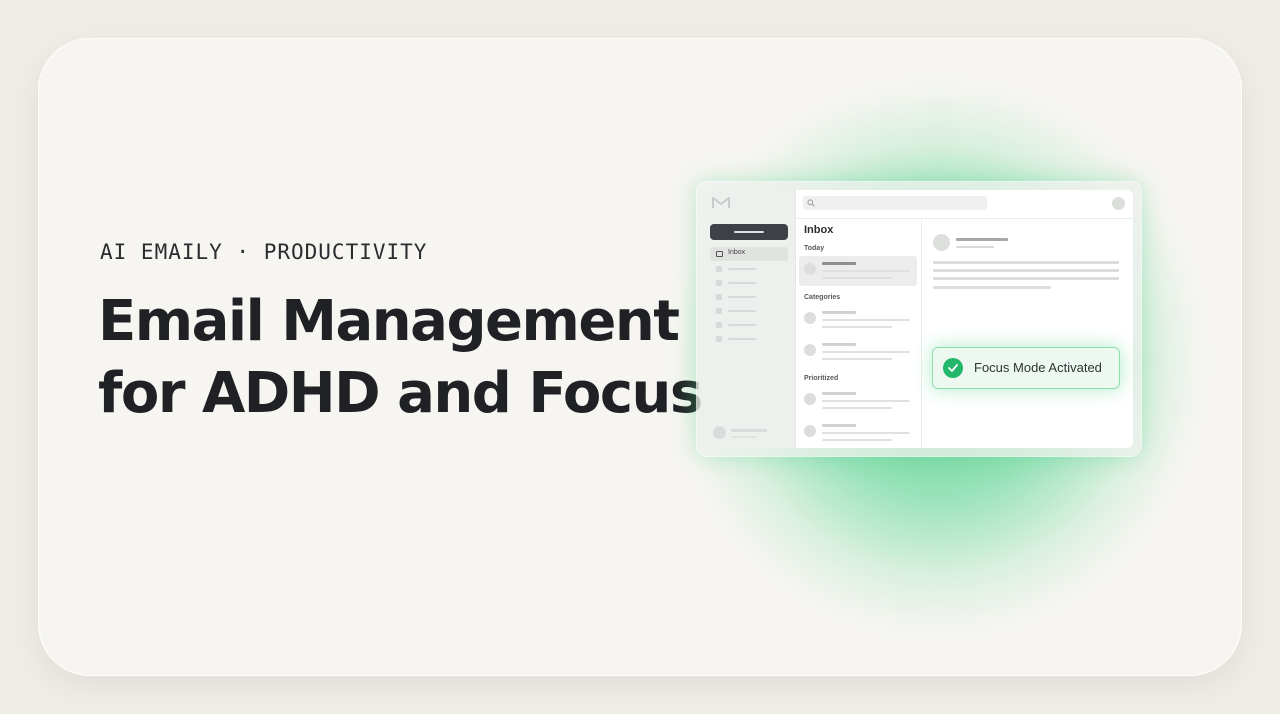 This screenshot has width=1280, height=714. I want to click on mail-logo-icon, so click(721, 202).